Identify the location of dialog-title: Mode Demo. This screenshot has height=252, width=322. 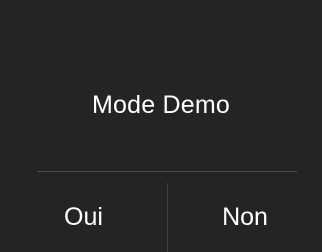
(161, 105).